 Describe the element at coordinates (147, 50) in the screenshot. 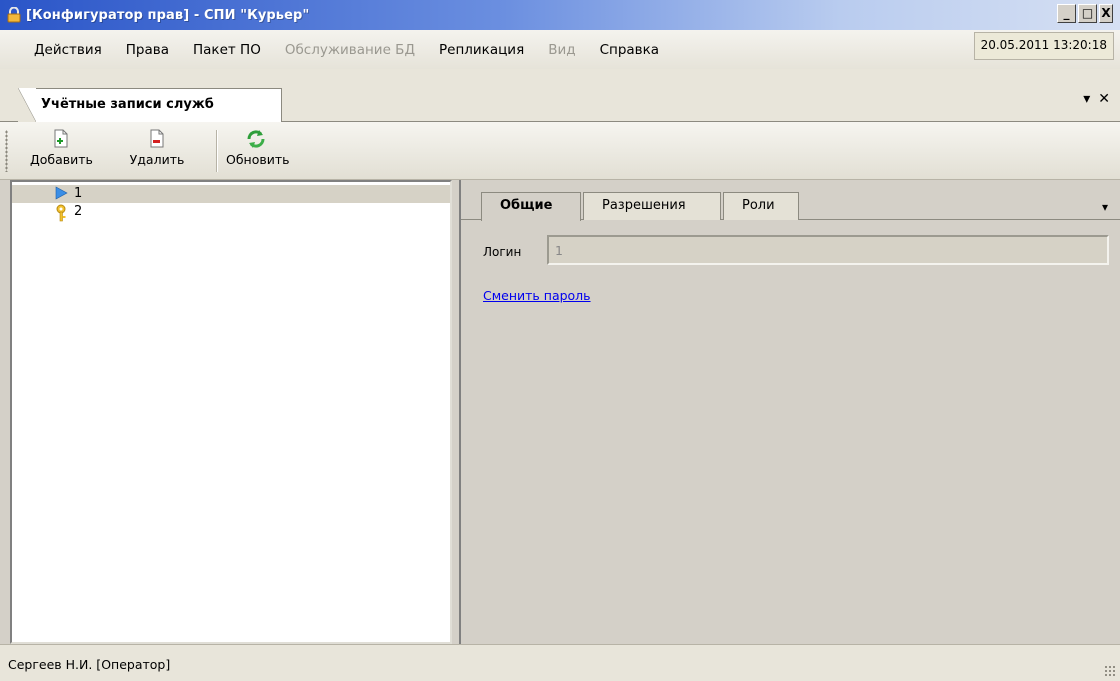

I see `menu-rights: Права` at that location.